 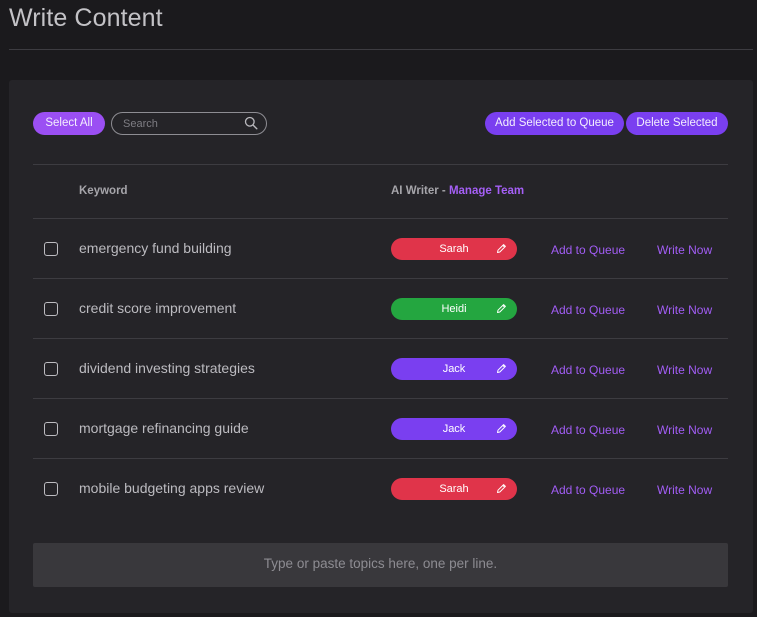 What do you see at coordinates (164, 428) in the screenshot?
I see `row-keyword: mortgage refinancing guide` at bounding box center [164, 428].